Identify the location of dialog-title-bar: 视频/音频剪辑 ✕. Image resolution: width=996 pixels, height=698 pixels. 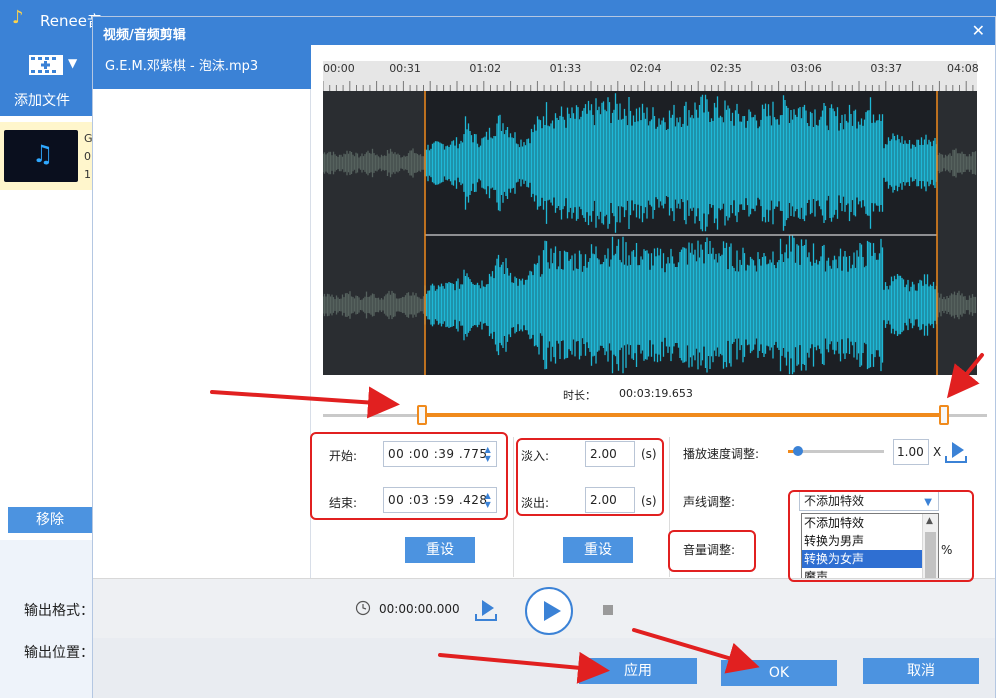
(544, 31).